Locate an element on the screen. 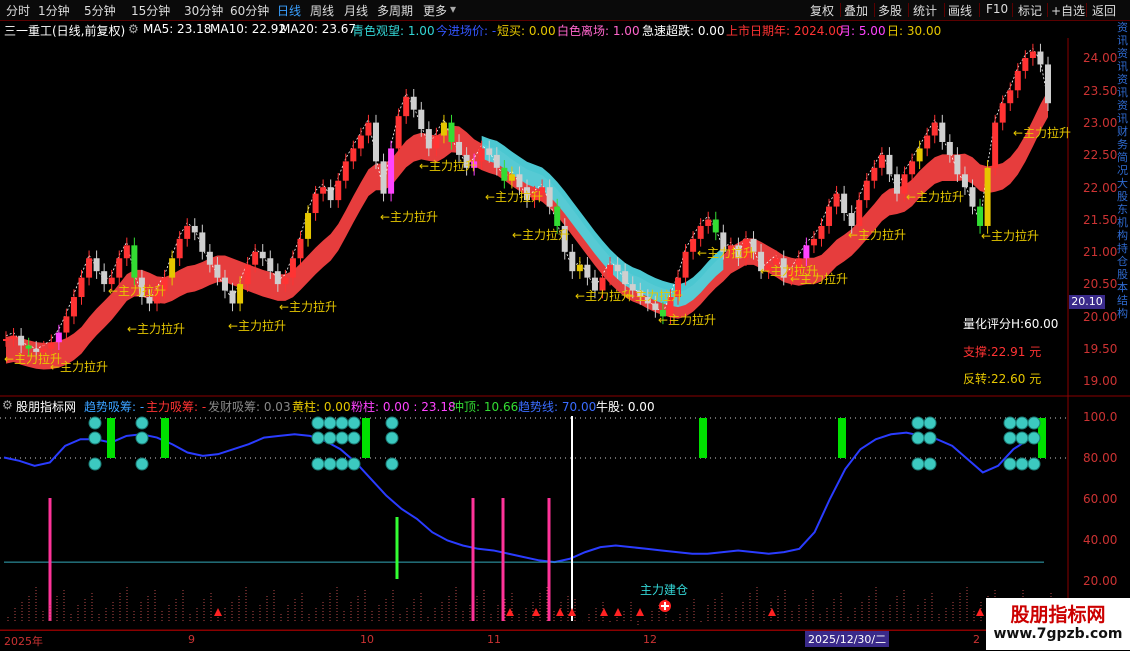  niugu: 牛股: 0.00 is located at coordinates (625, 407).